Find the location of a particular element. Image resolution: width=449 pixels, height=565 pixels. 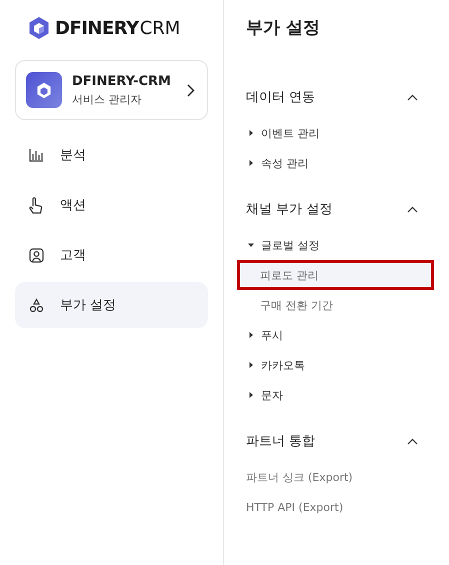

tree-item: 피로도 관리 is located at coordinates (335, 275).